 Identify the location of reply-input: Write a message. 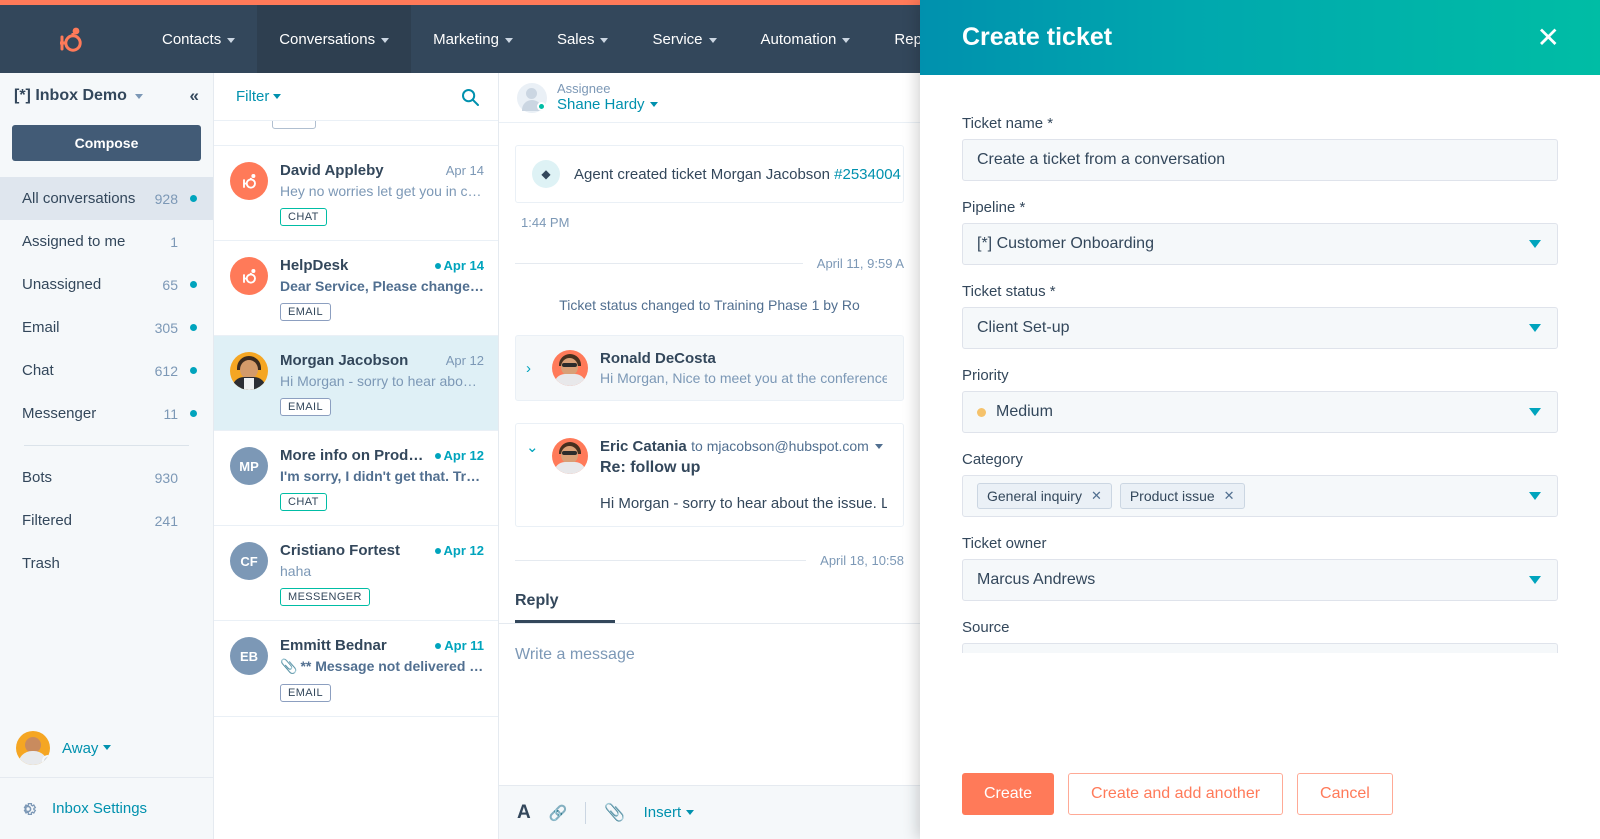
(709, 655).